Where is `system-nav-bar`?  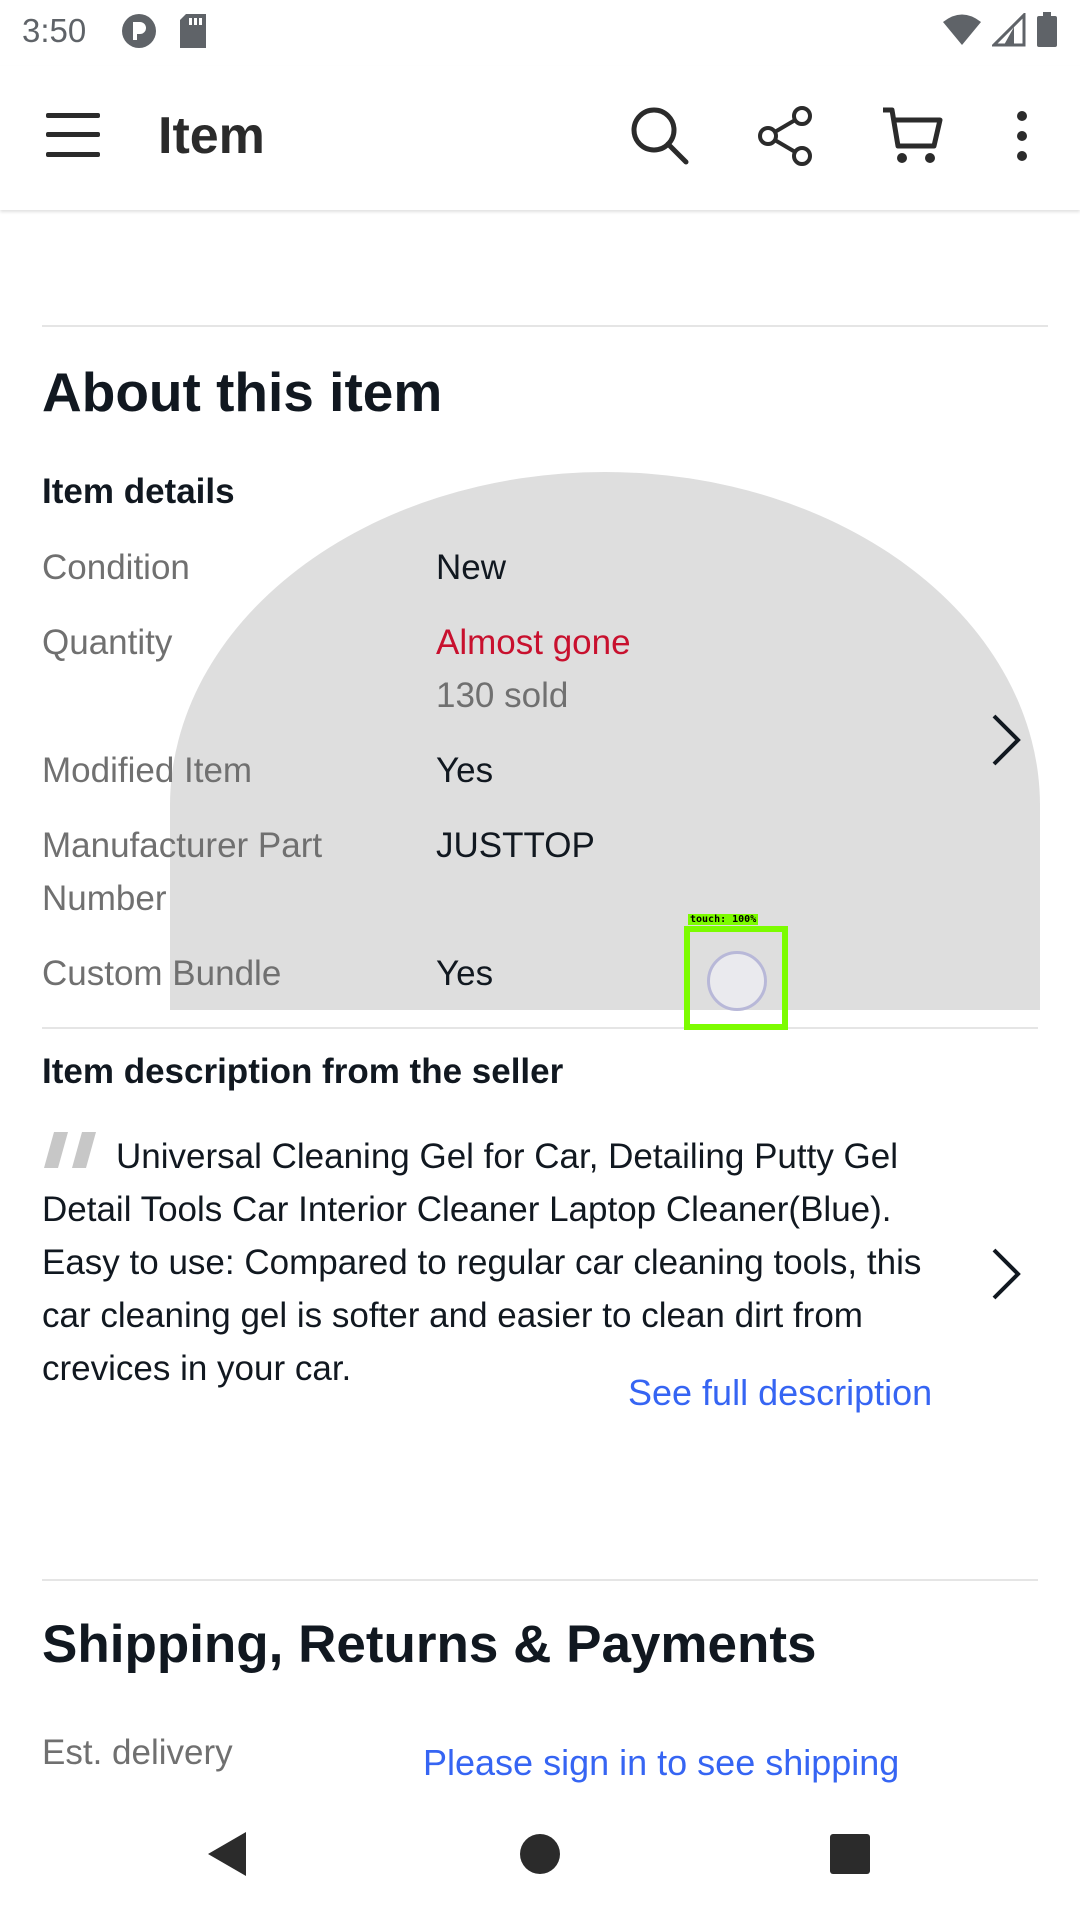 system-nav-bar is located at coordinates (540, 1854).